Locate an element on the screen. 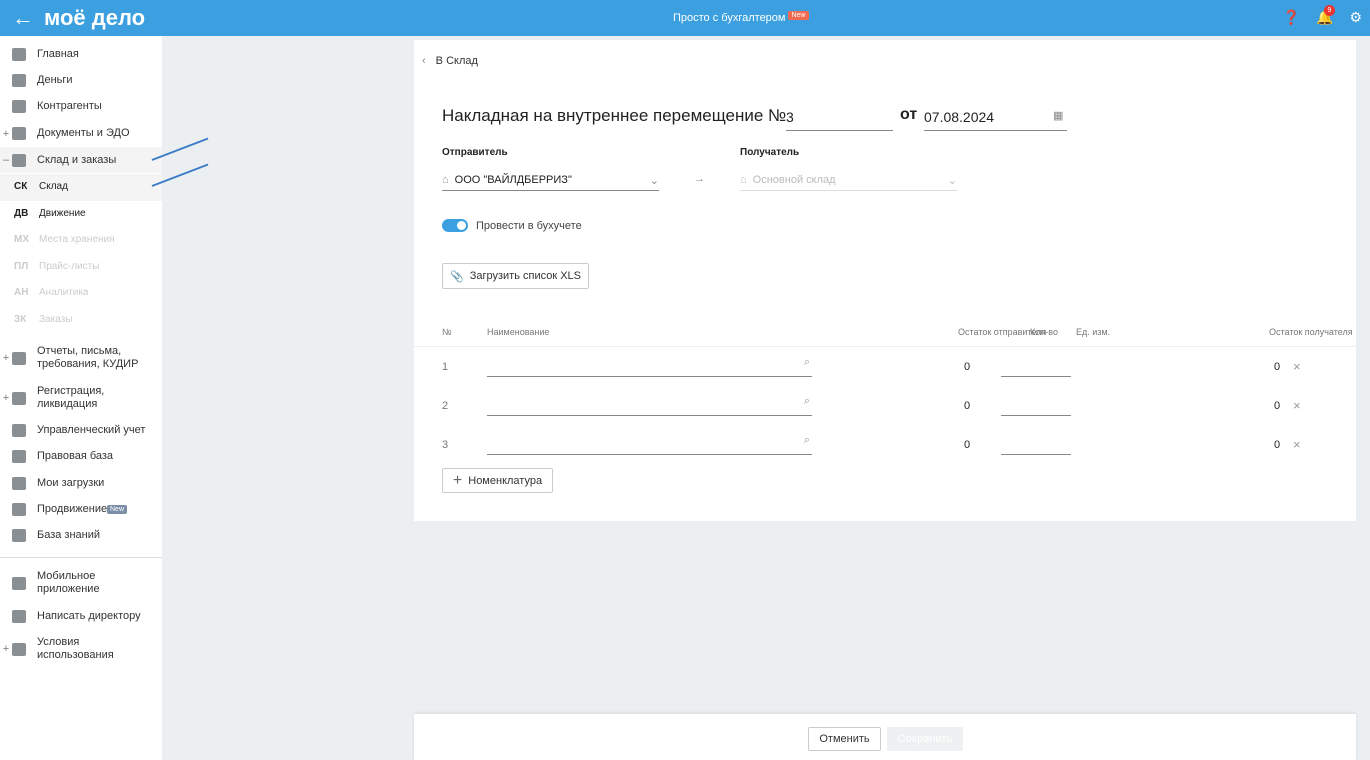  sidebar-item: Деньги is located at coordinates (81, 80).